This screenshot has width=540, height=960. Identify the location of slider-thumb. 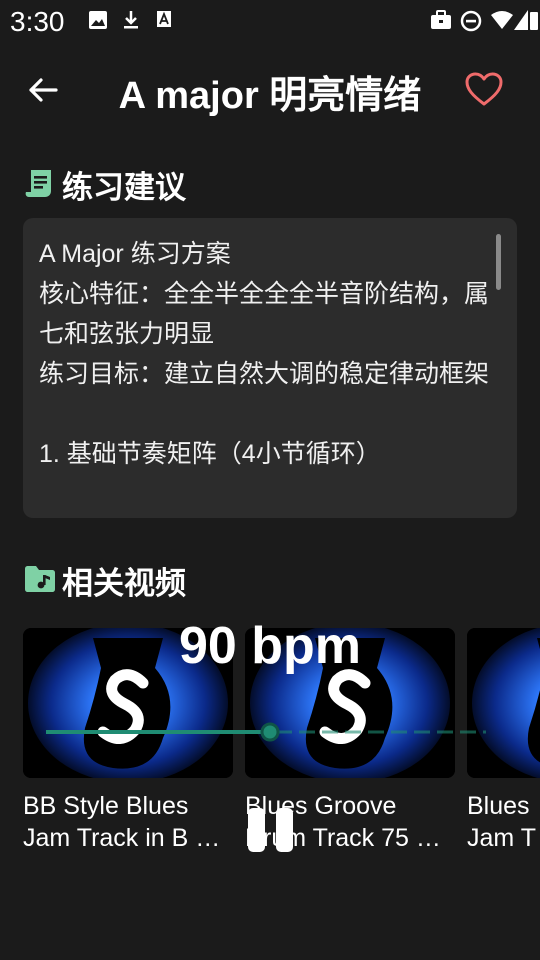
(270, 732).